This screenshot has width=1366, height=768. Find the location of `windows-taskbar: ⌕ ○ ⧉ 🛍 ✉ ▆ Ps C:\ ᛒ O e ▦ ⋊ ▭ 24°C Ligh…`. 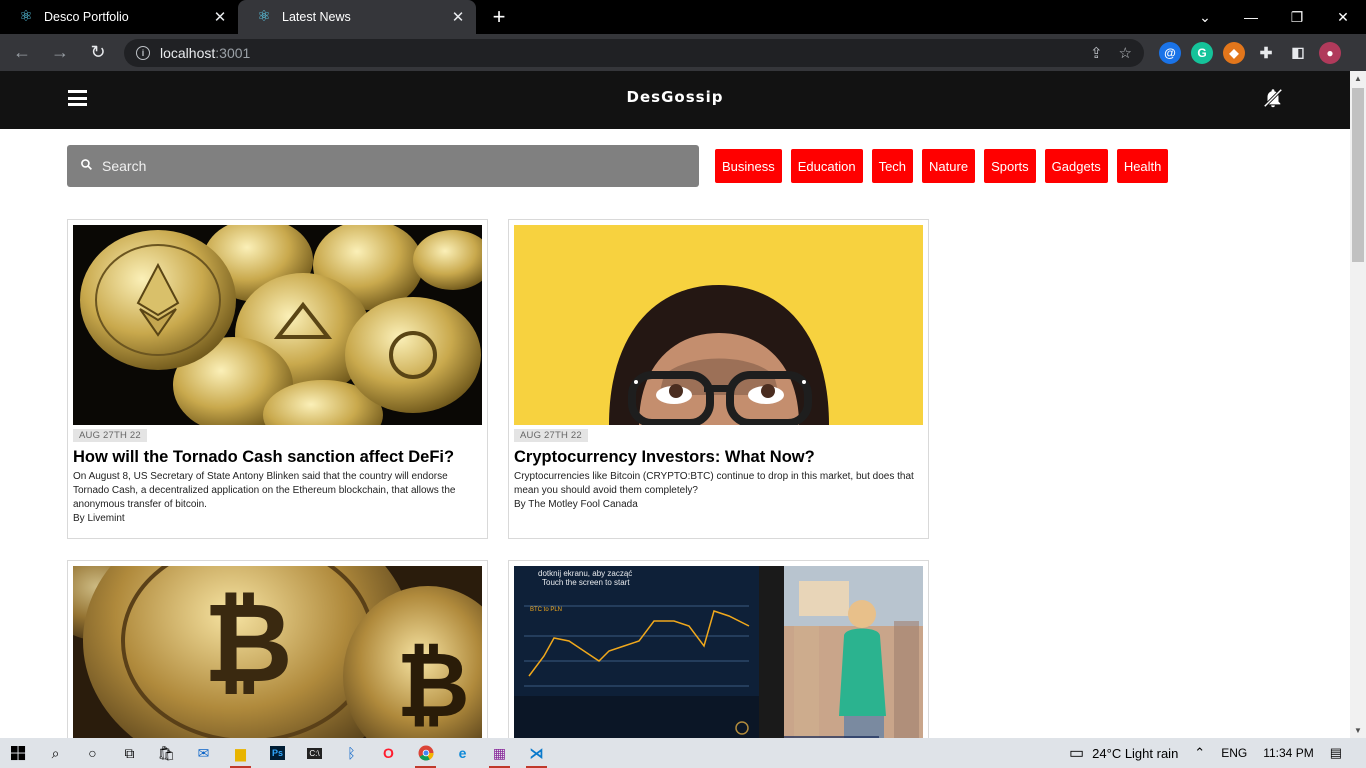

windows-taskbar: ⌕ ○ ⧉ 🛍 ✉ ▆ Ps C:\ ᛒ O e ▦ ⋊ ▭ 24°C Ligh… is located at coordinates (683, 753).